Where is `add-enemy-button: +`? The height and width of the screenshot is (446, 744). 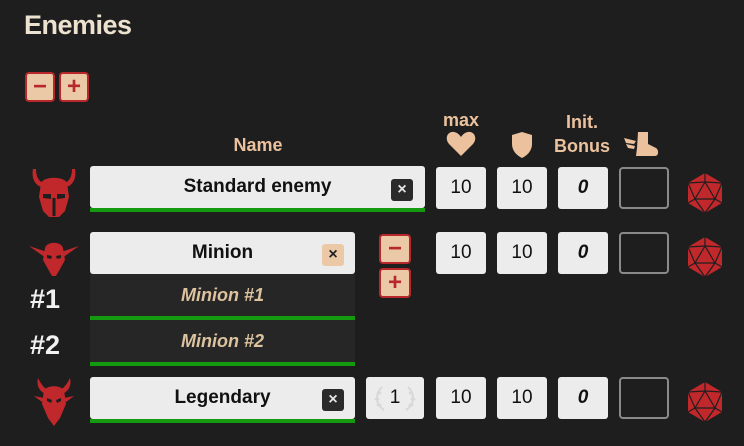 add-enemy-button: + is located at coordinates (74, 87).